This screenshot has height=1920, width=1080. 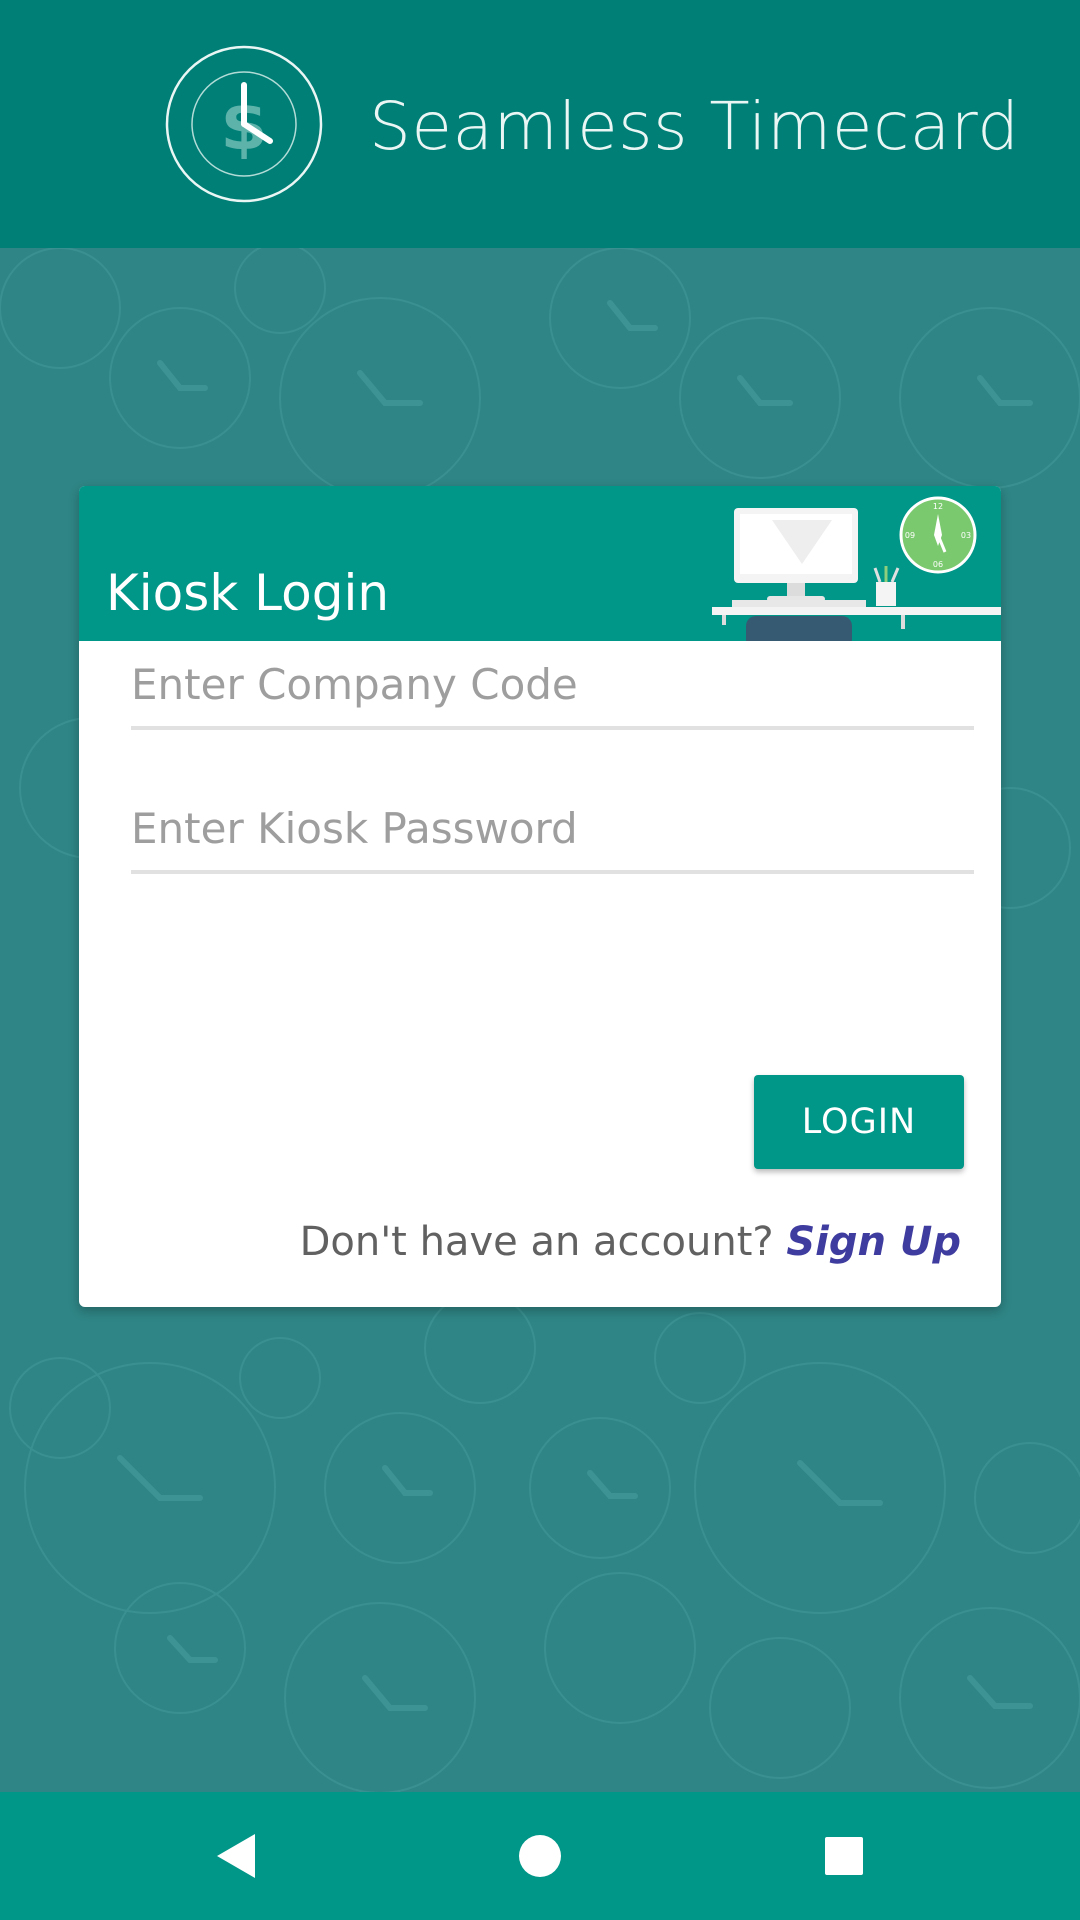 I want to click on clock-label-03: 03, so click(x=966, y=535).